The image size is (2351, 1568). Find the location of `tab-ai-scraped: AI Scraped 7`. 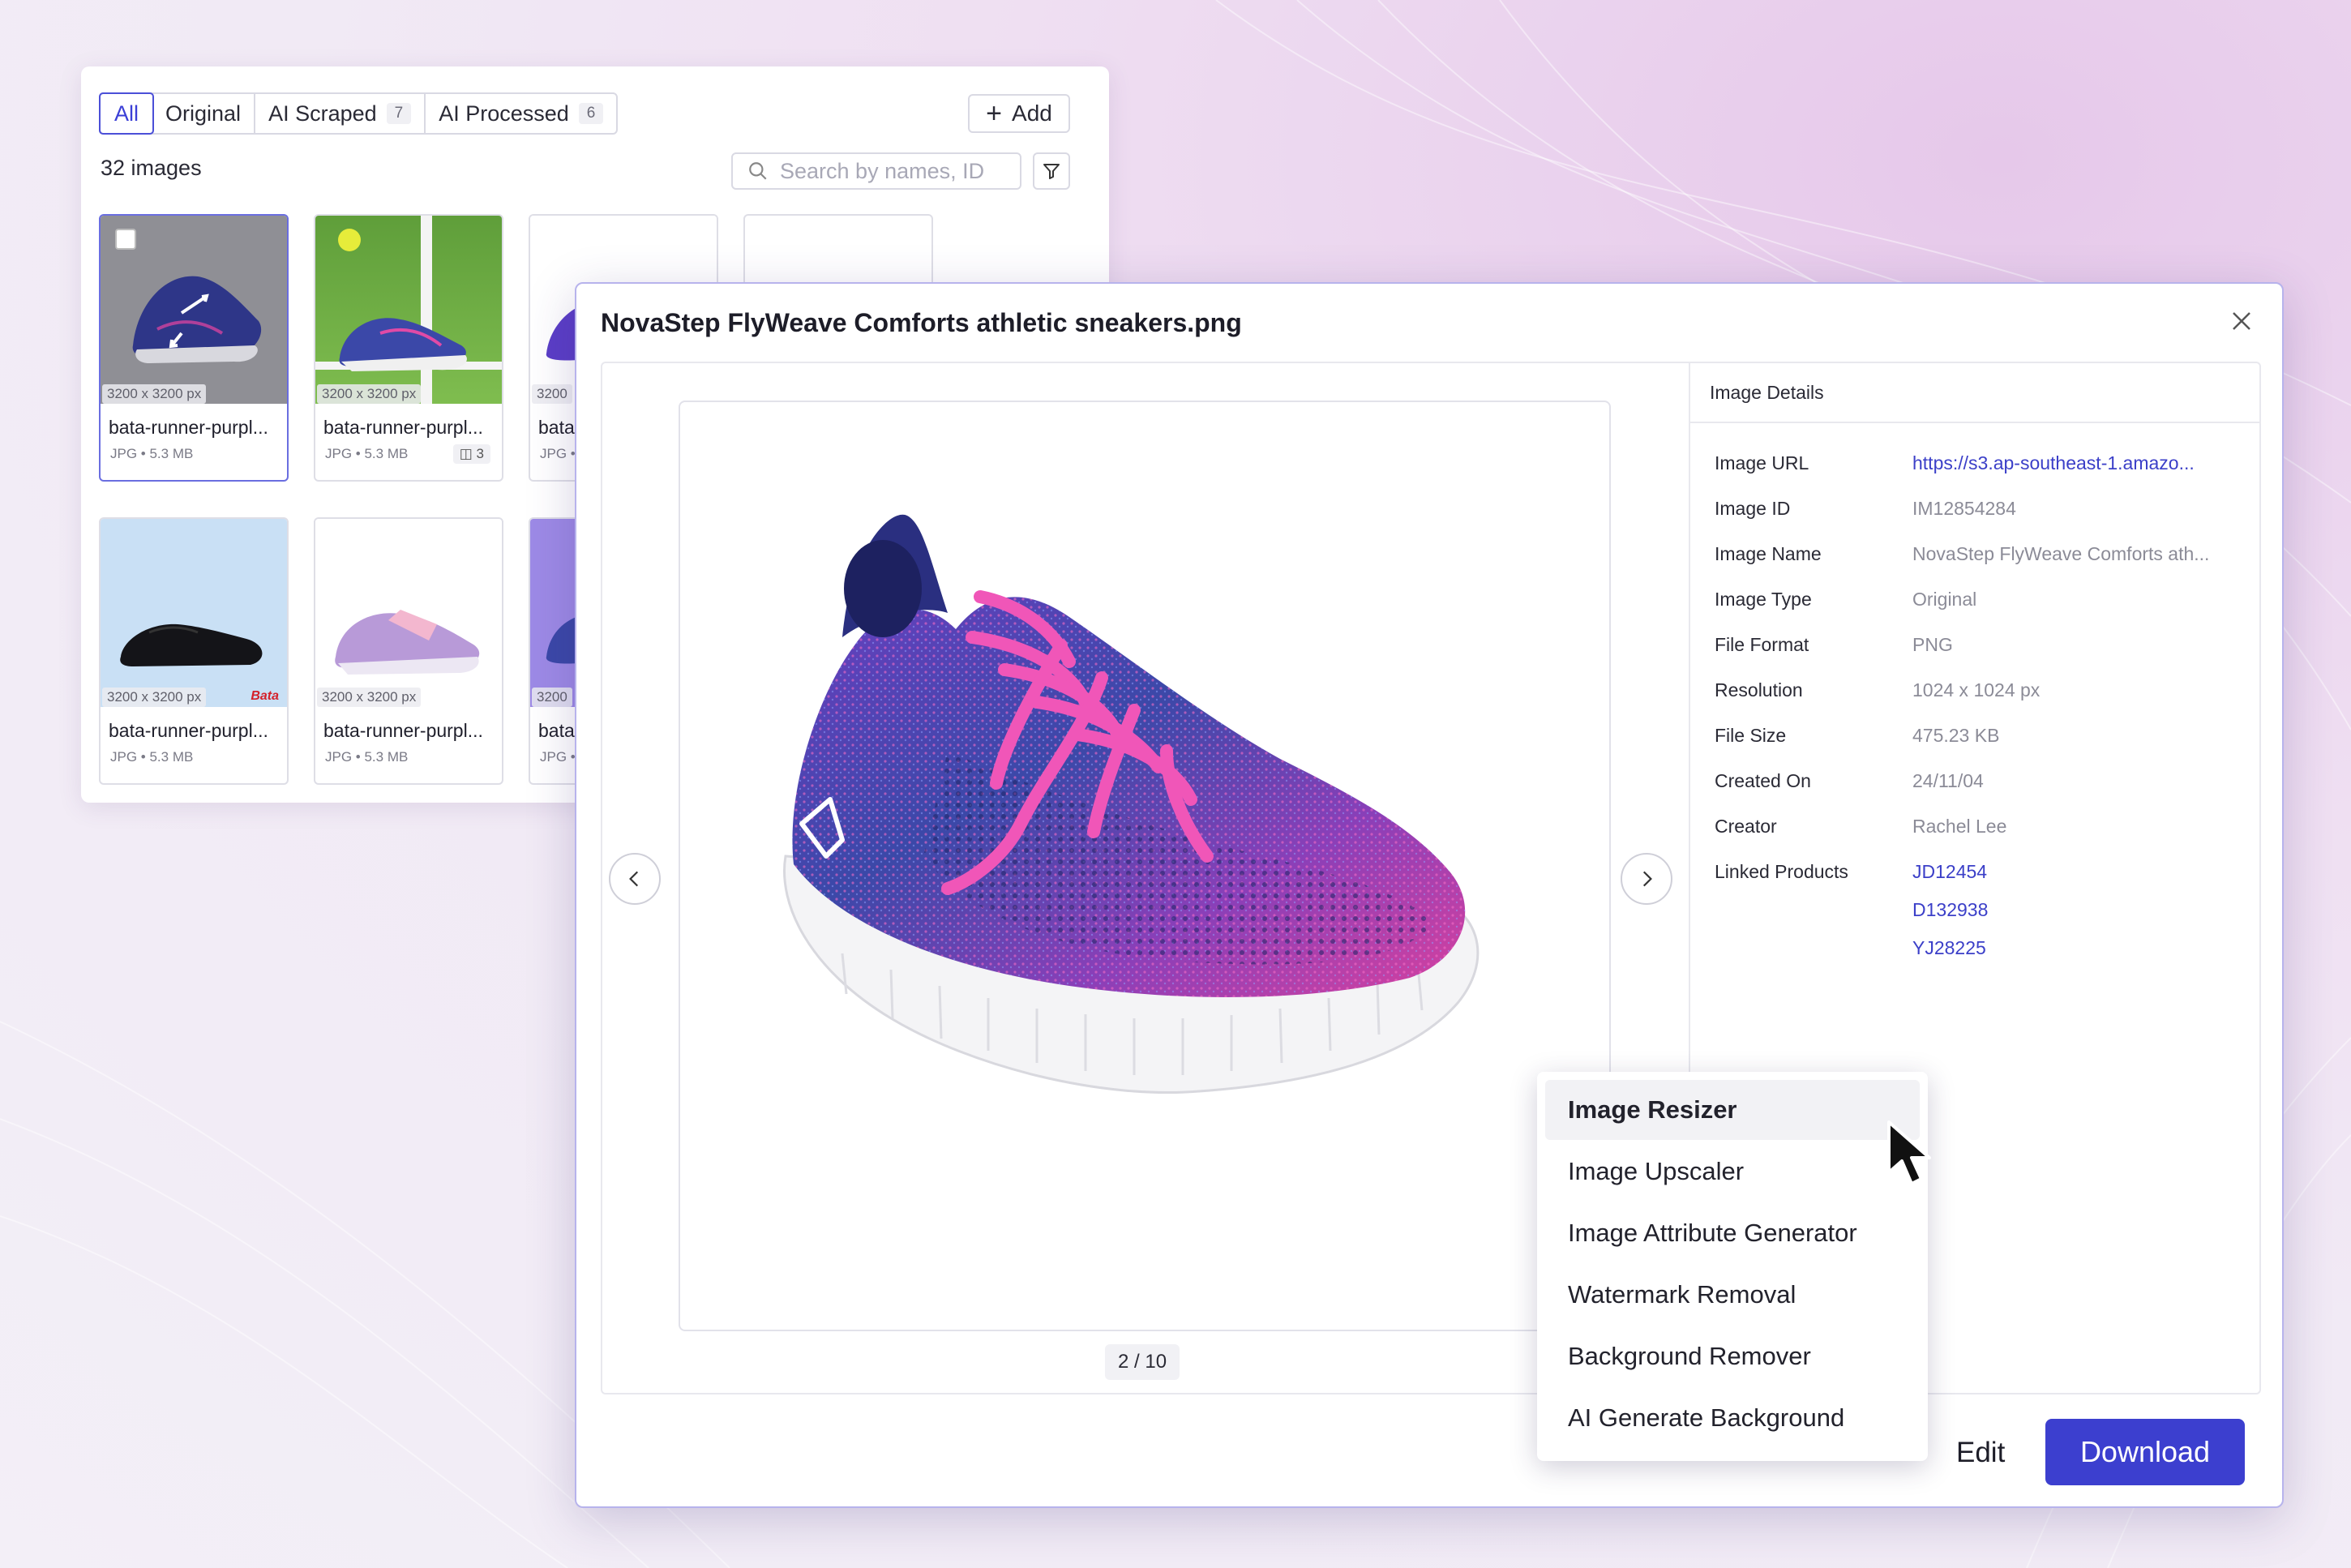

tab-ai-scraped: AI Scraped 7 is located at coordinates (340, 113).